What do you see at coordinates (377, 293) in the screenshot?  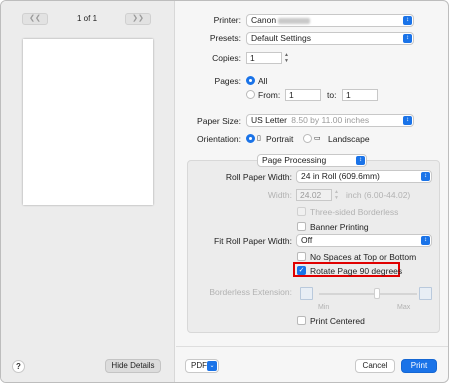 I see `slider-knob` at bounding box center [377, 293].